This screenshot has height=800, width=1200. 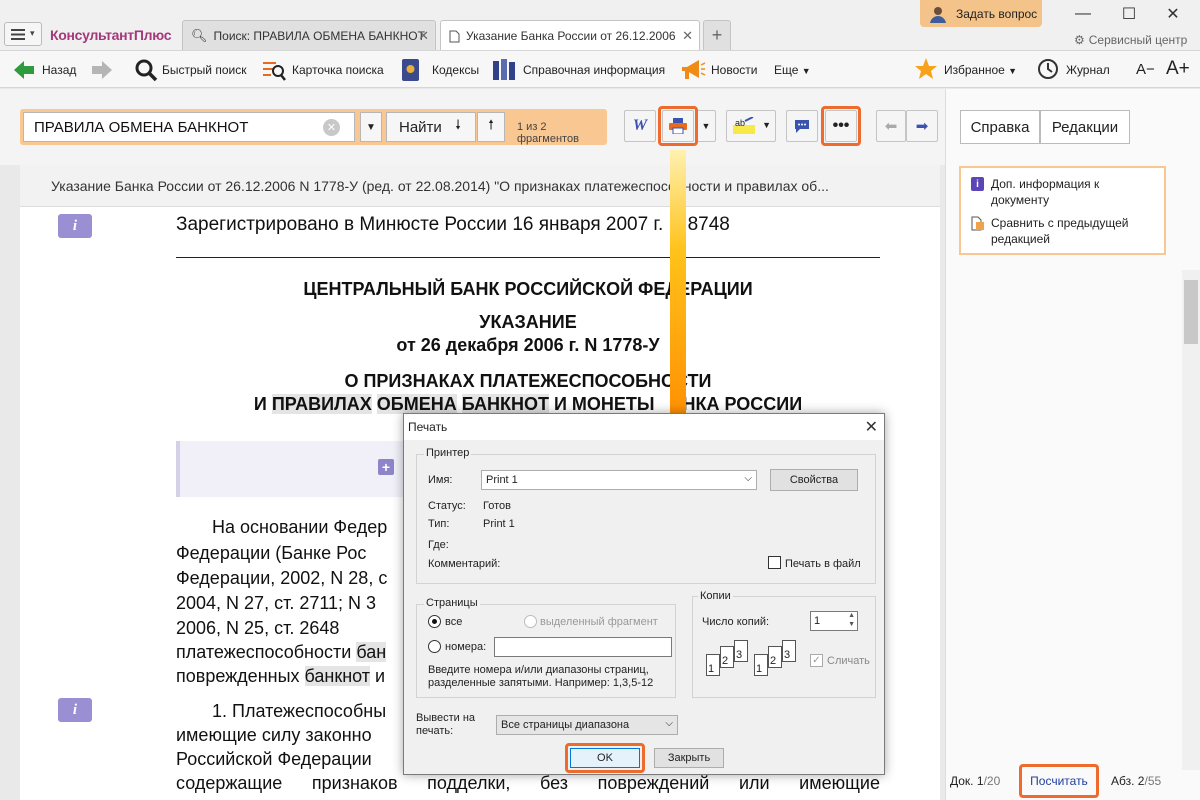 I want to click on menu-icon, so click(x=18, y=34).